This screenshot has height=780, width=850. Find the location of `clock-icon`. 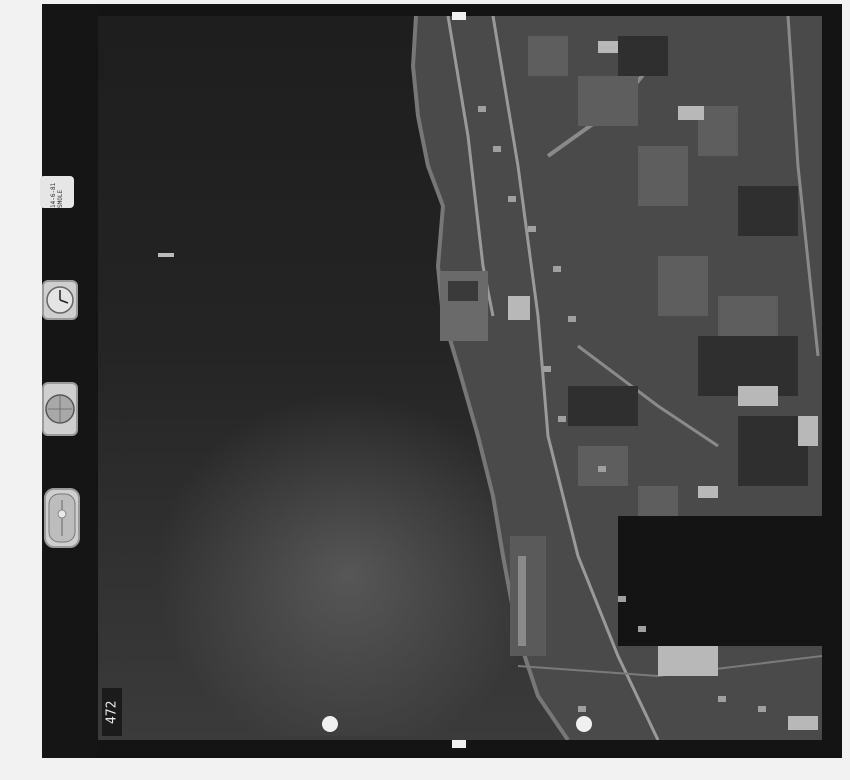

clock-icon is located at coordinates (60, 300).